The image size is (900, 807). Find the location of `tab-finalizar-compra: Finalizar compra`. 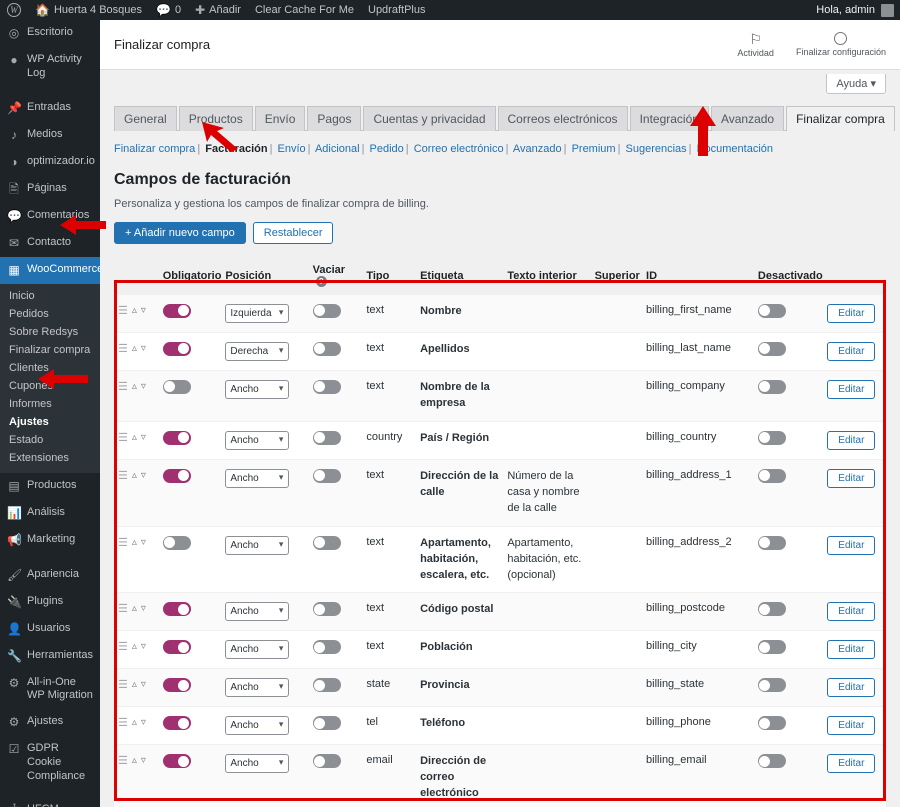

tab-finalizar-compra: Finalizar compra is located at coordinates (840, 119).